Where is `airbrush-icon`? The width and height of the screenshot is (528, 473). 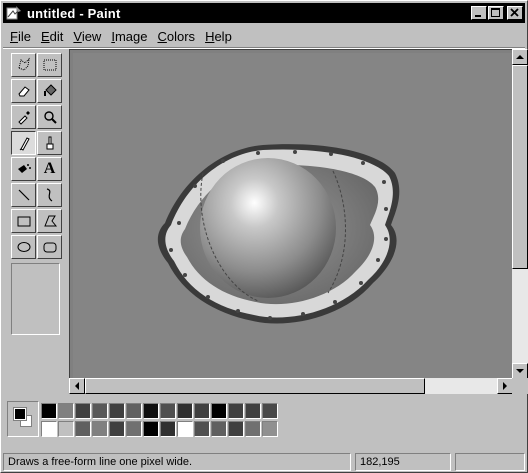 airbrush-icon is located at coordinates (24, 168).